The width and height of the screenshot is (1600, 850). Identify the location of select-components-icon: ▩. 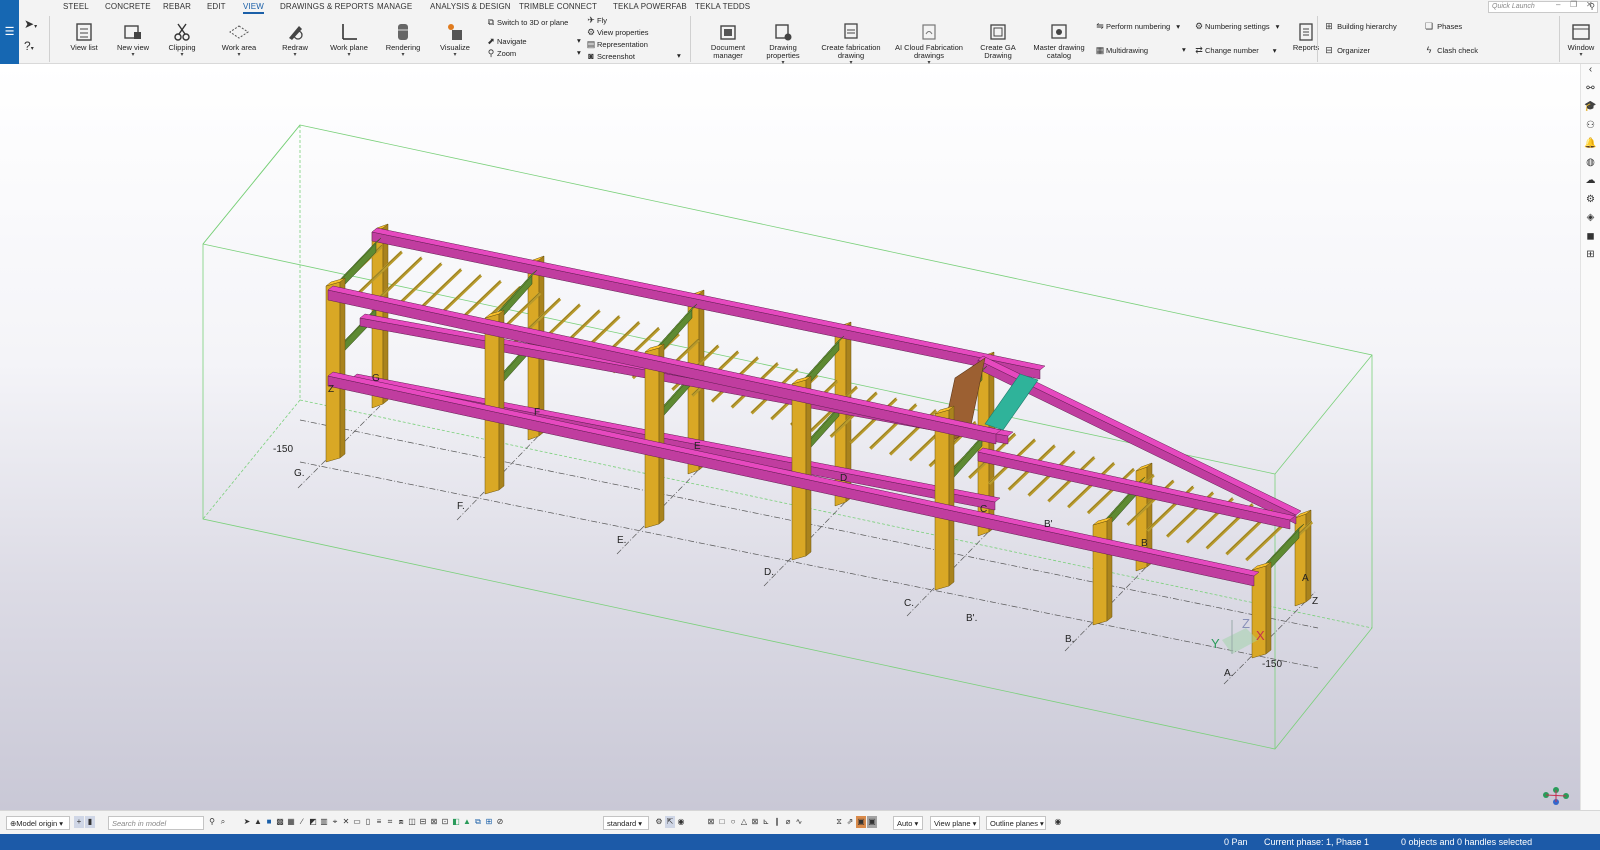
(280, 822).